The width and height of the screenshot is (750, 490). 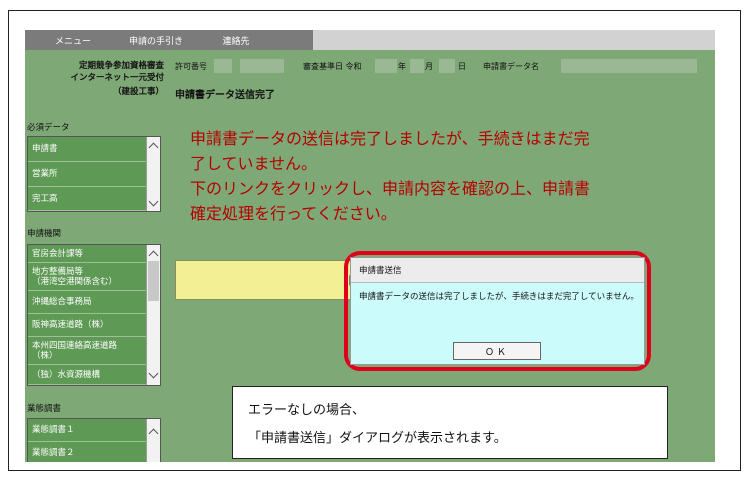 What do you see at coordinates (499, 297) in the screenshot?
I see `dialog-message: 申請書データの送信は完了しましたが、手続きはまだ完了していません。` at bounding box center [499, 297].